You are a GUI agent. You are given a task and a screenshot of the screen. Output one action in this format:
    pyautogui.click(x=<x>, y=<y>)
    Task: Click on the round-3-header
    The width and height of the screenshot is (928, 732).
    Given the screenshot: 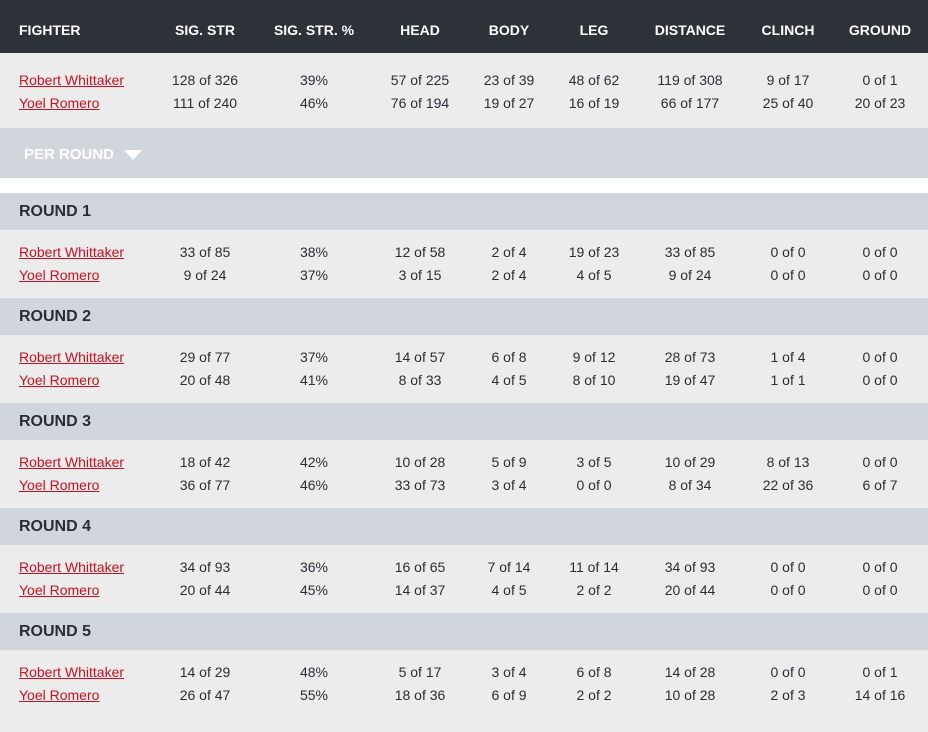 What is the action you would take?
    pyautogui.click(x=464, y=421)
    